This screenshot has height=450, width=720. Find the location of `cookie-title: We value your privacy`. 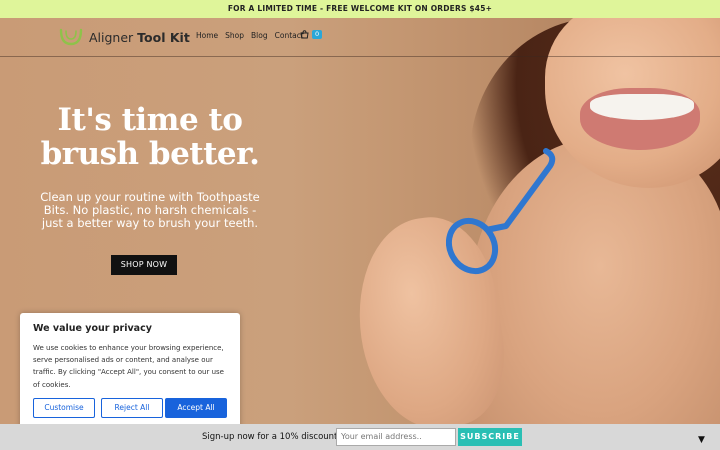

cookie-title: We value your privacy is located at coordinates (92, 328).